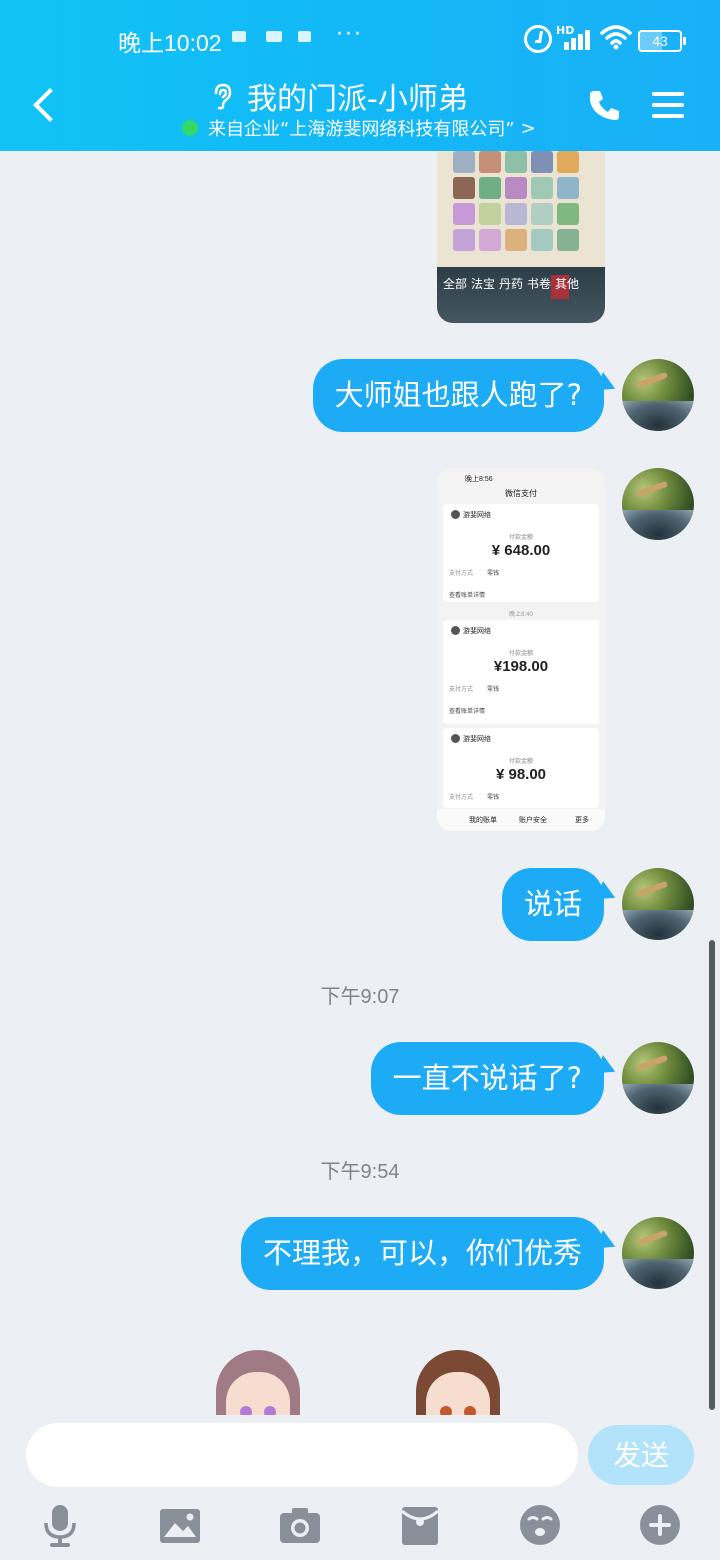 The height and width of the screenshot is (1560, 720). What do you see at coordinates (302, 1455) in the screenshot?
I see `message-input` at bounding box center [302, 1455].